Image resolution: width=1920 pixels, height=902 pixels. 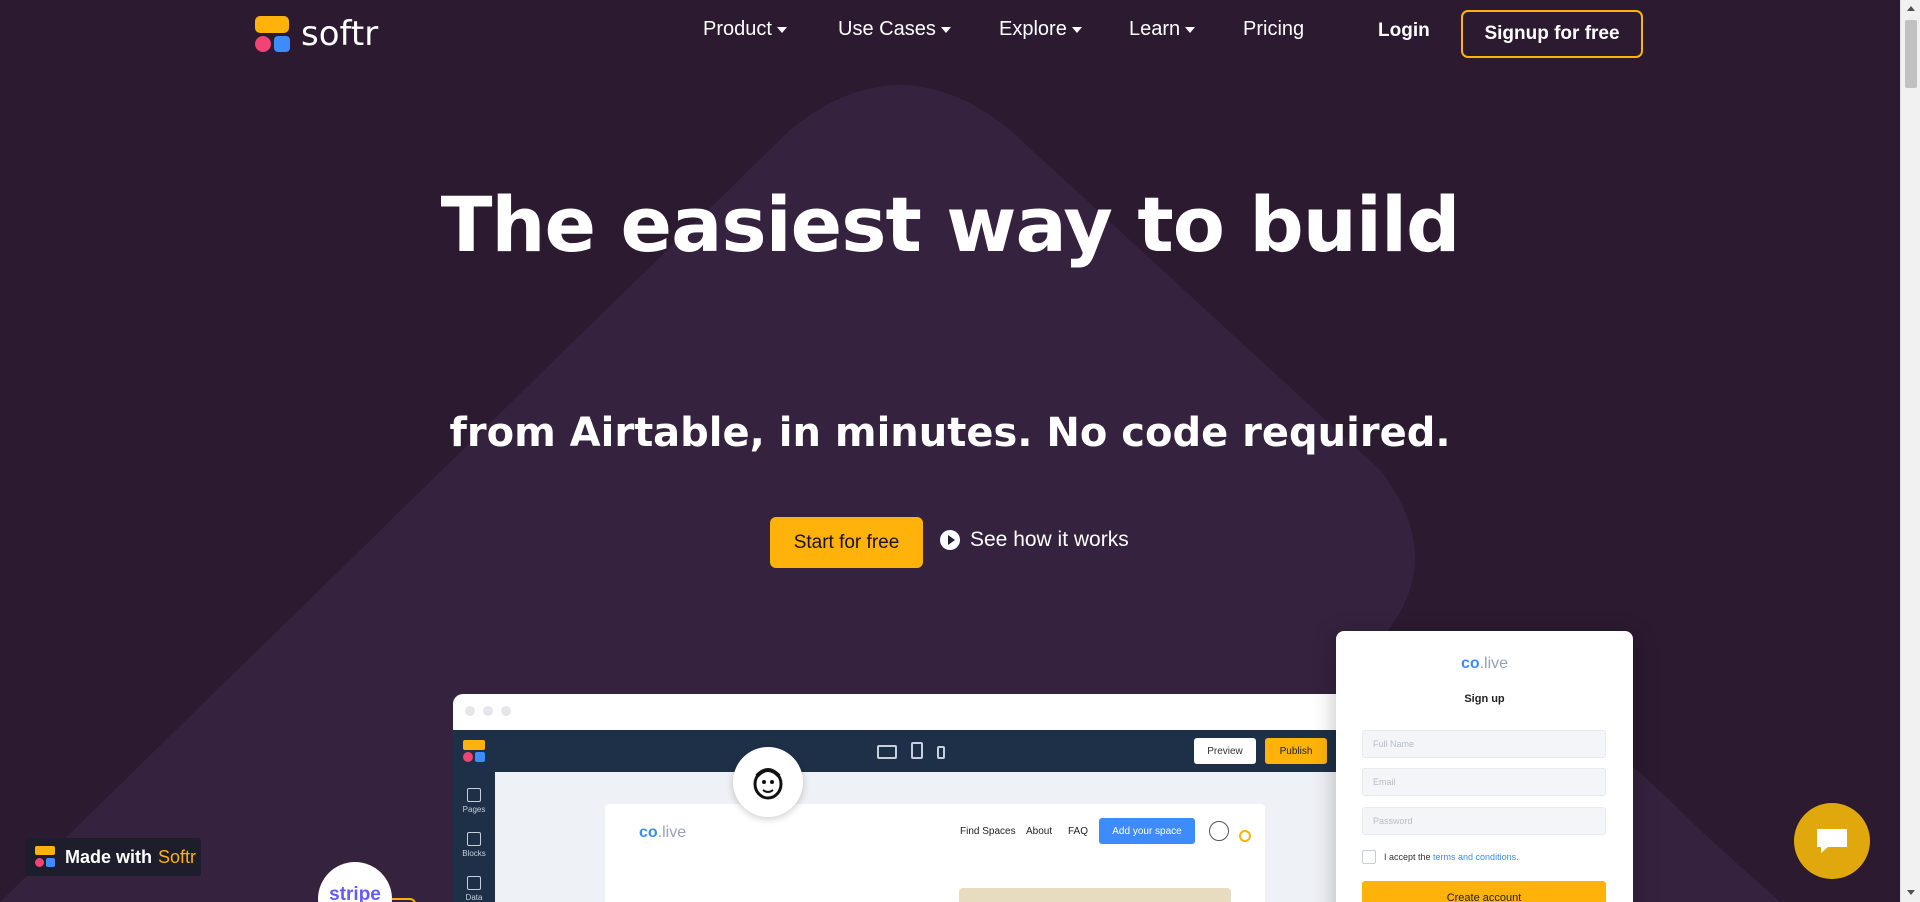 I want to click on signup-button: Signup for free, so click(x=1552, y=34).